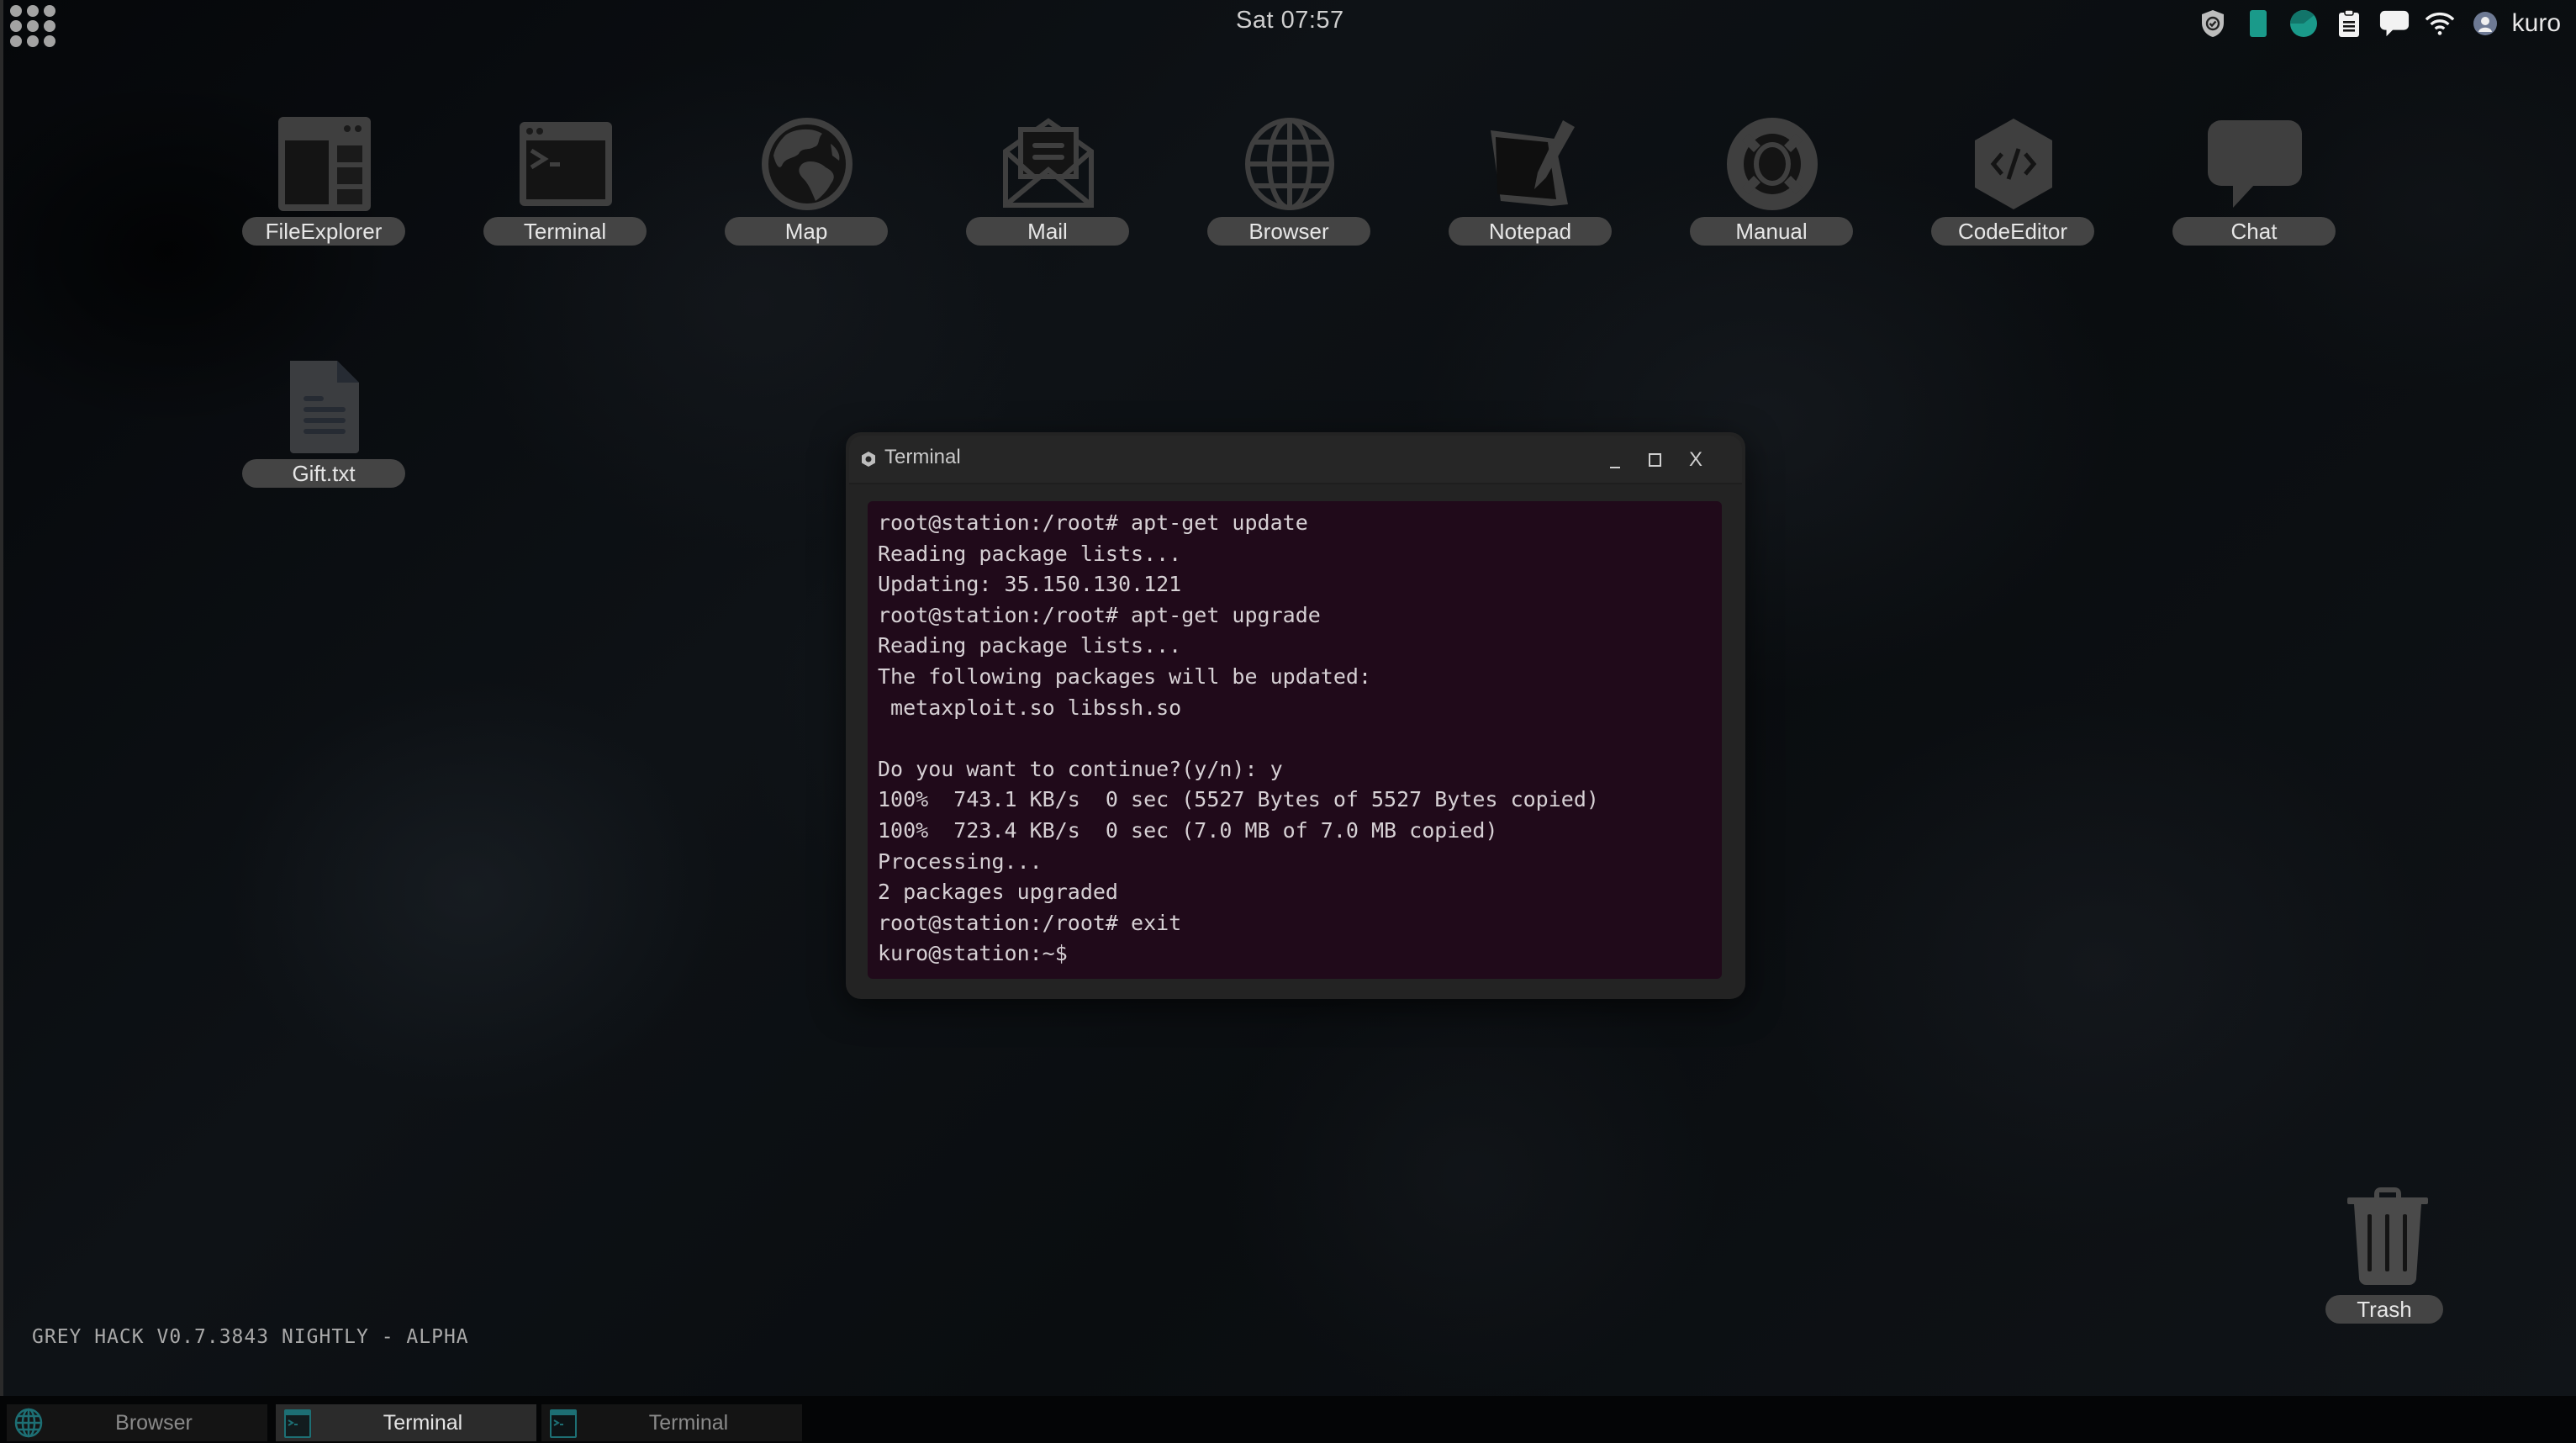  I want to click on taskbar: Browser Terminal Terminal, so click(1288, 1420).